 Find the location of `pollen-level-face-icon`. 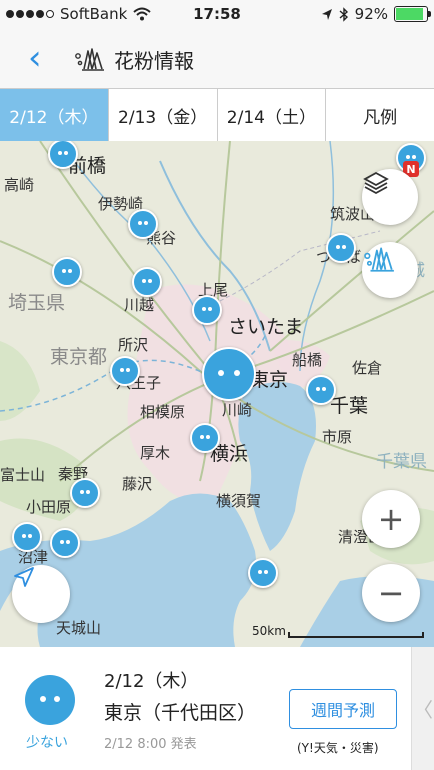

pollen-level-face-icon is located at coordinates (50, 700).